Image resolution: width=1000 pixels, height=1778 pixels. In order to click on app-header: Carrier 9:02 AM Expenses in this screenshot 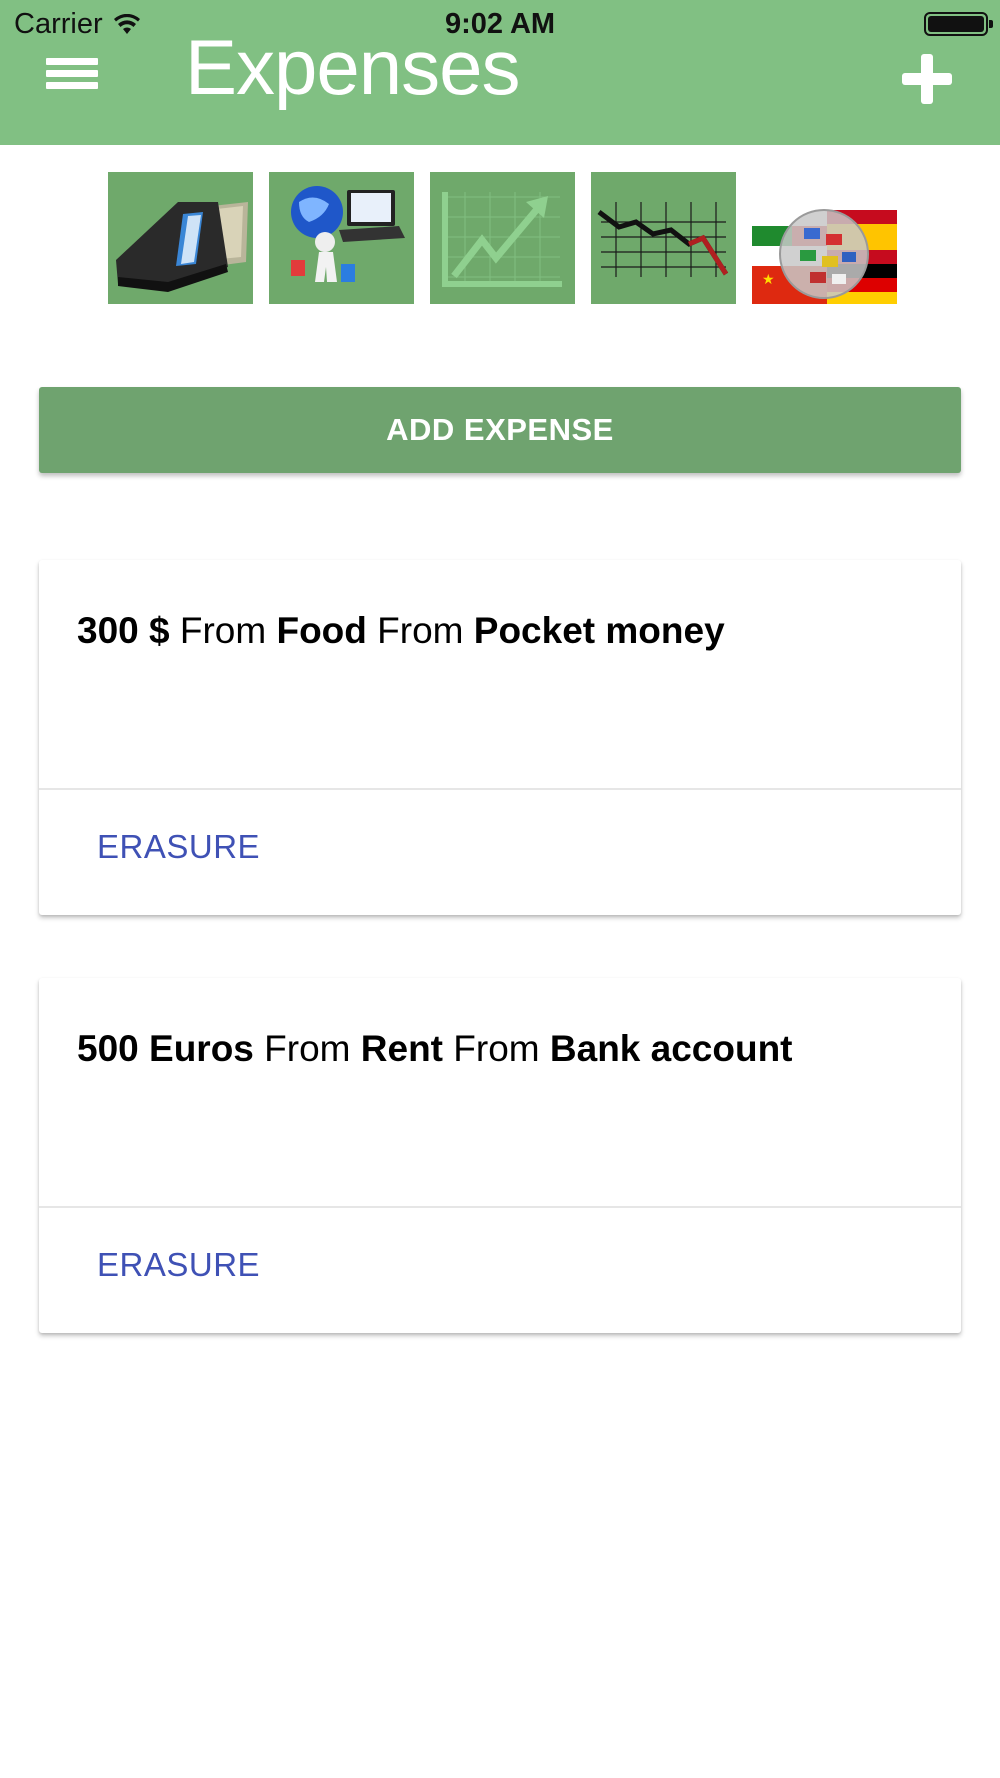, I will do `click(500, 72)`.